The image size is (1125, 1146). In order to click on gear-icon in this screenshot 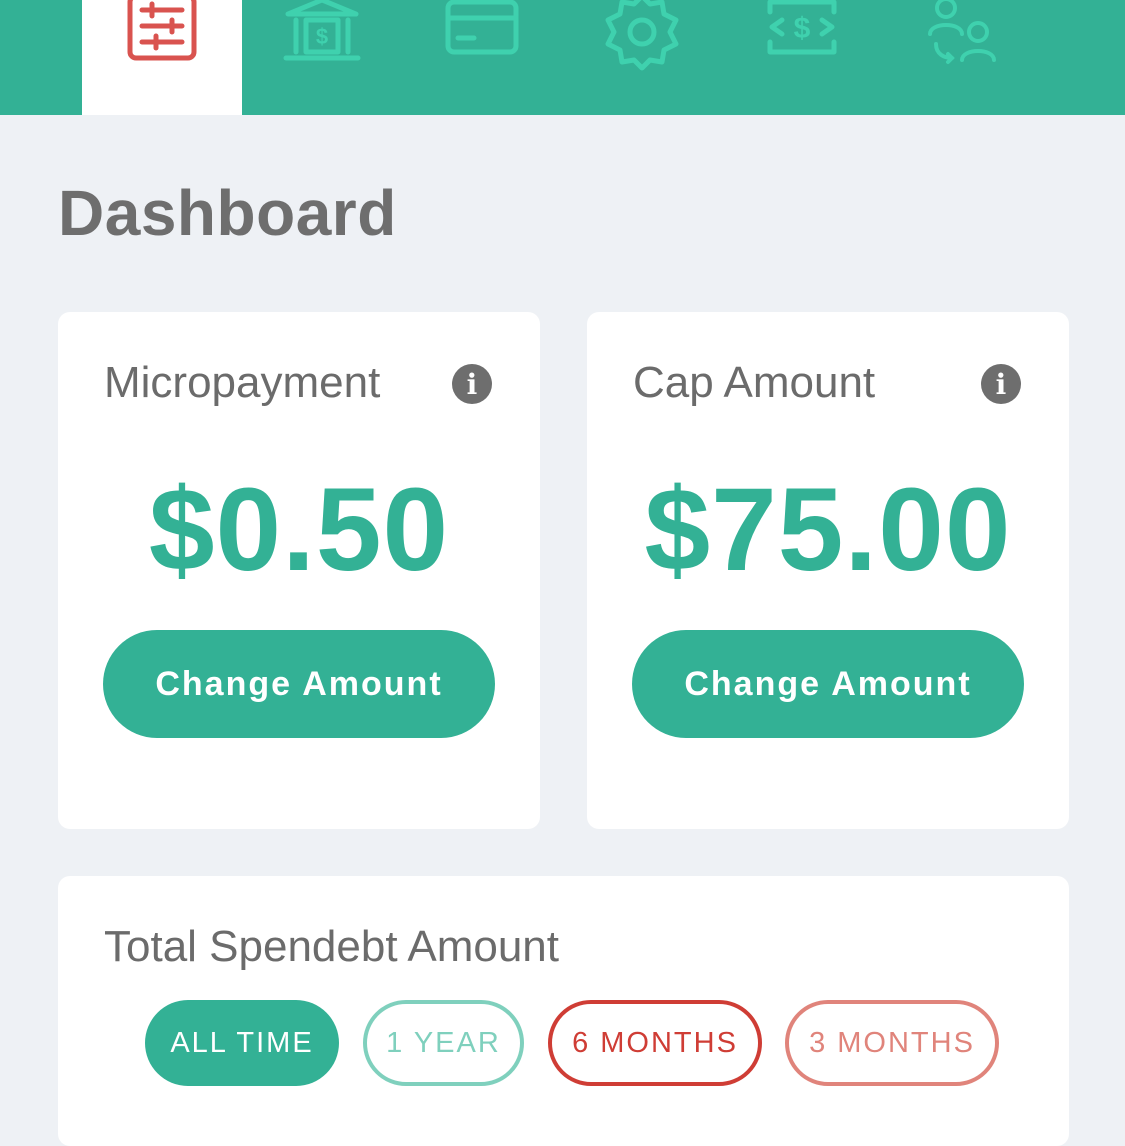, I will do `click(642, 35)`.